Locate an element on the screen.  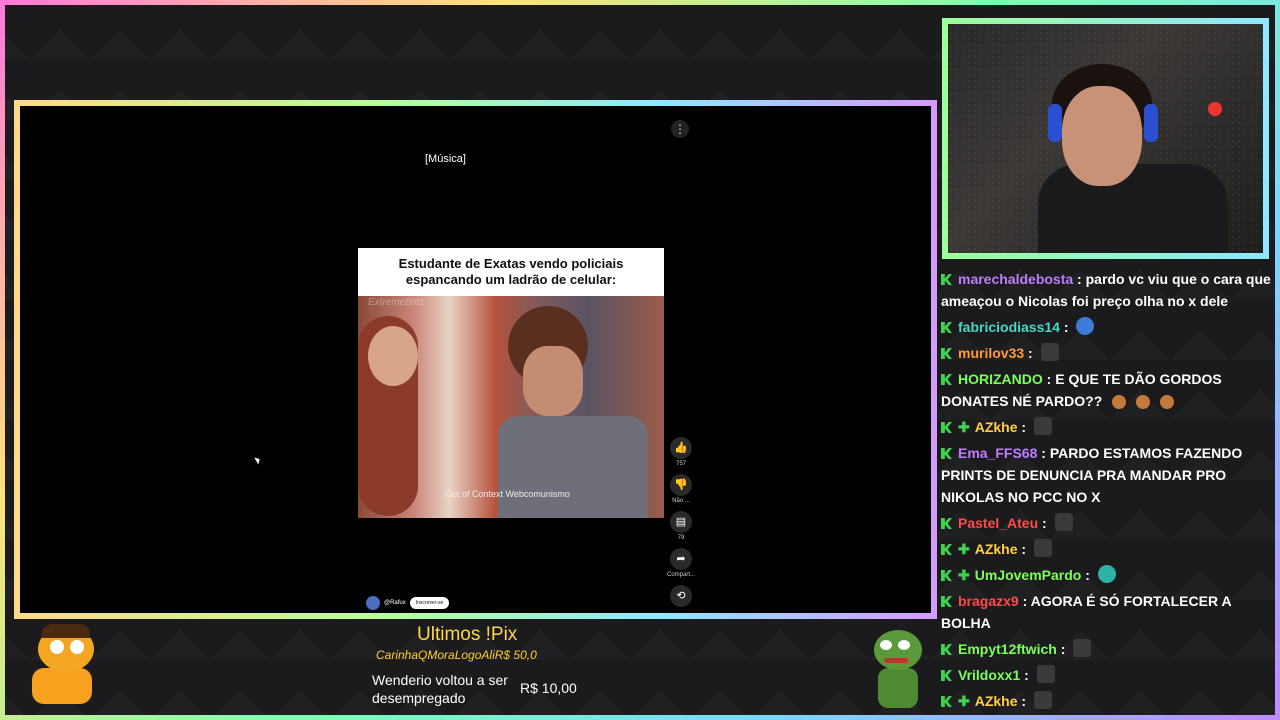
chat-message: Pastel_Ateu : is located at coordinates (1106, 523).